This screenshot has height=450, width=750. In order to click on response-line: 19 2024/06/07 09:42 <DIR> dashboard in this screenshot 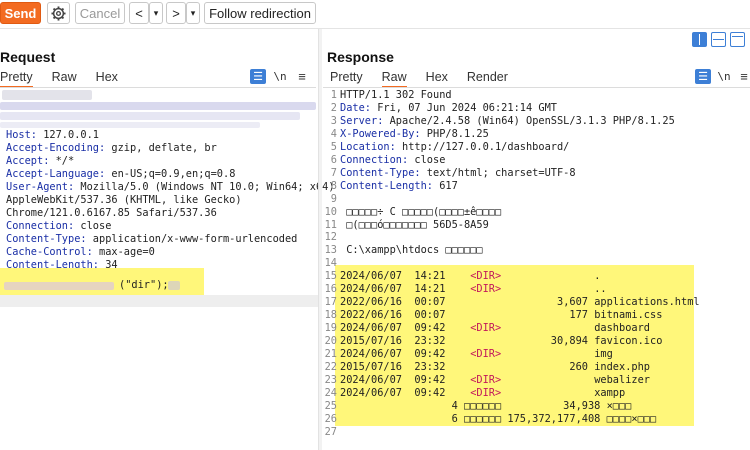, I will do `click(536, 328)`.